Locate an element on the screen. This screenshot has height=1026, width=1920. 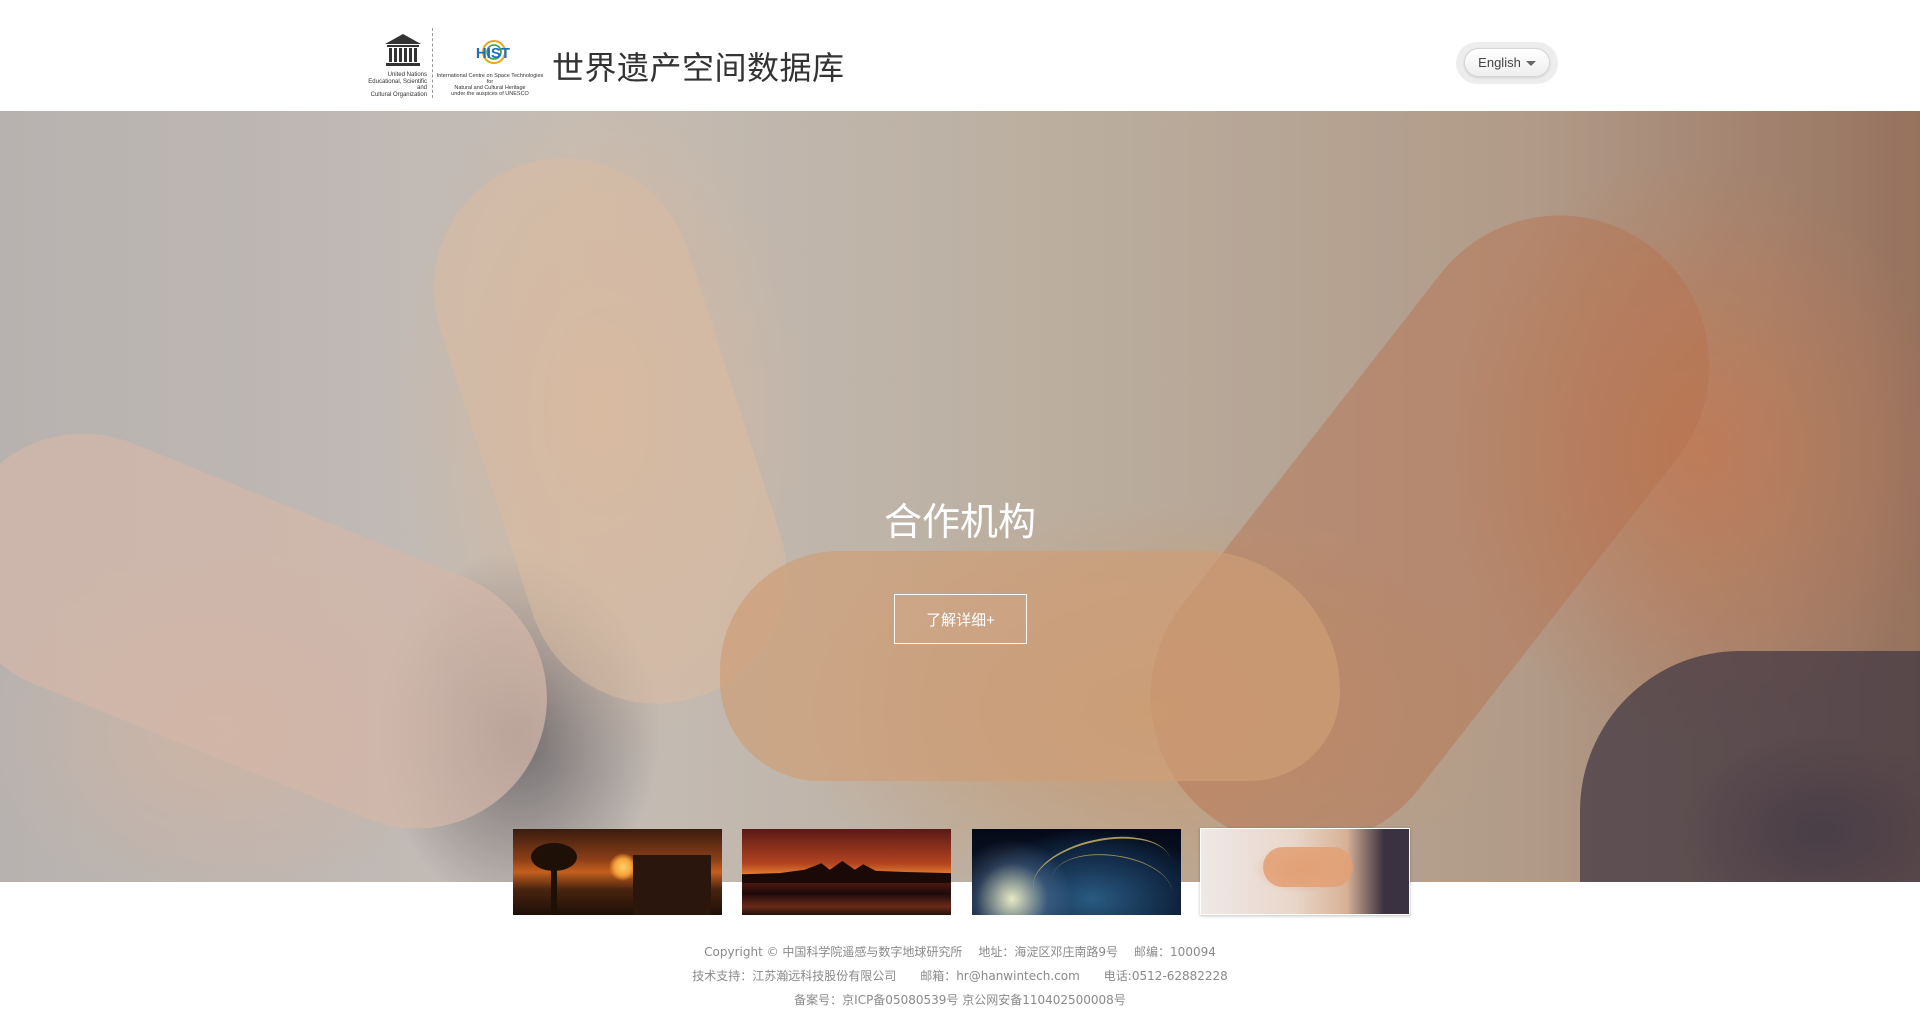
unesco-temple-icon is located at coordinates (403, 50).